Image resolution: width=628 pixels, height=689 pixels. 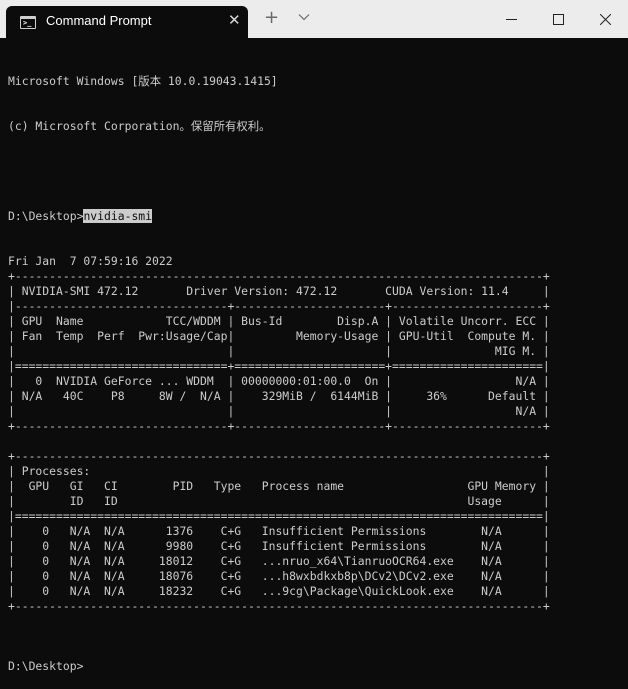 What do you see at coordinates (46, 666) in the screenshot?
I see `final-prompt: D:\Desktop>` at bounding box center [46, 666].